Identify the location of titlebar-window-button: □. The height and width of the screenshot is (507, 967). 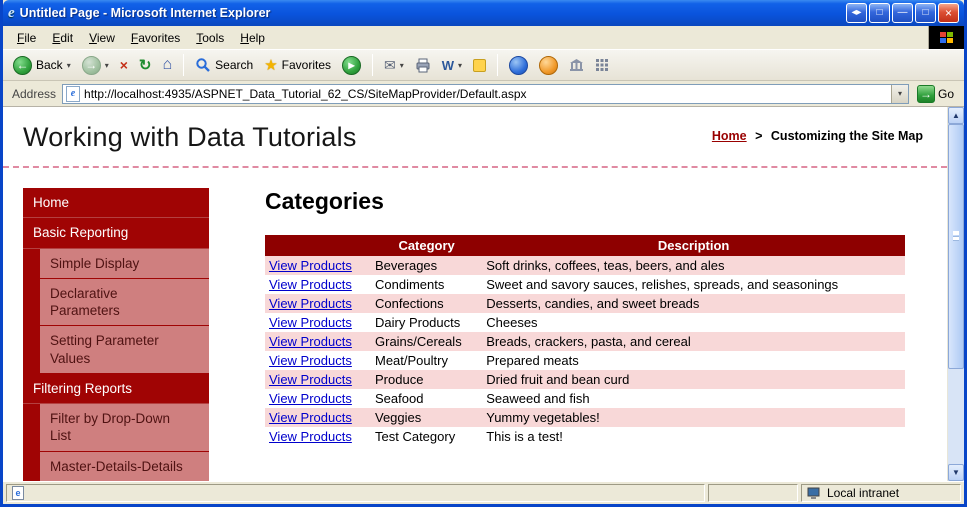
(879, 13).